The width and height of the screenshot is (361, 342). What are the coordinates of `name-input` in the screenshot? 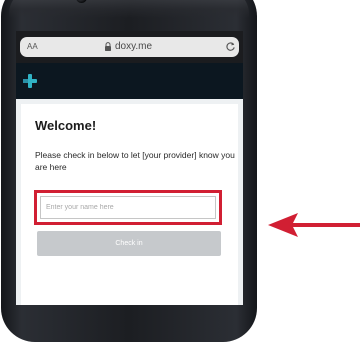 It's located at (128, 207).